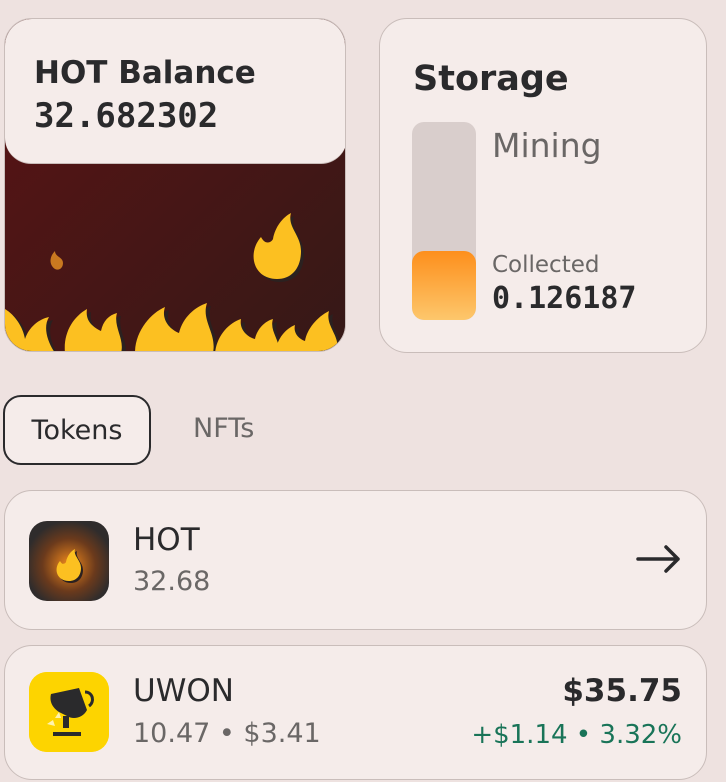  I want to click on token-amount-price: 10.47 • $3.41, so click(227, 733).